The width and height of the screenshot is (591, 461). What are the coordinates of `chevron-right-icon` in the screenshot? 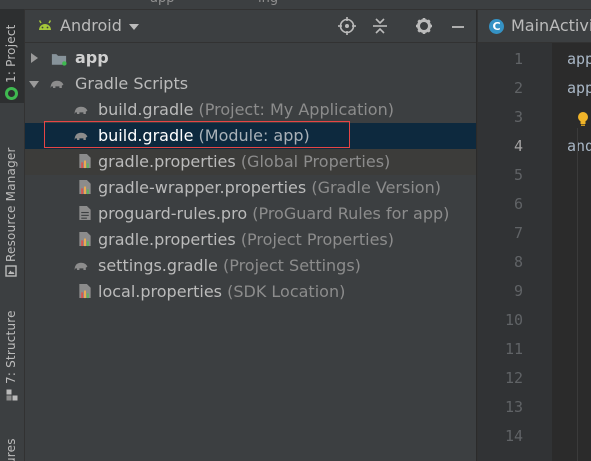 It's located at (34, 58).